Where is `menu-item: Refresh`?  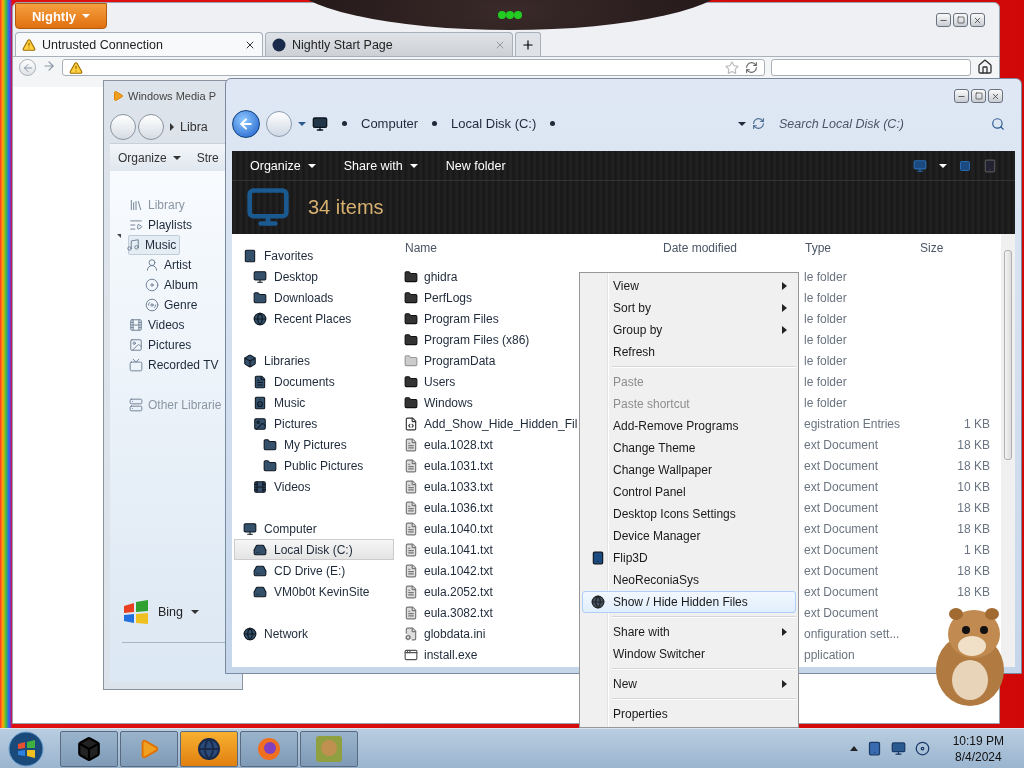 menu-item: Refresh is located at coordinates (689, 352).